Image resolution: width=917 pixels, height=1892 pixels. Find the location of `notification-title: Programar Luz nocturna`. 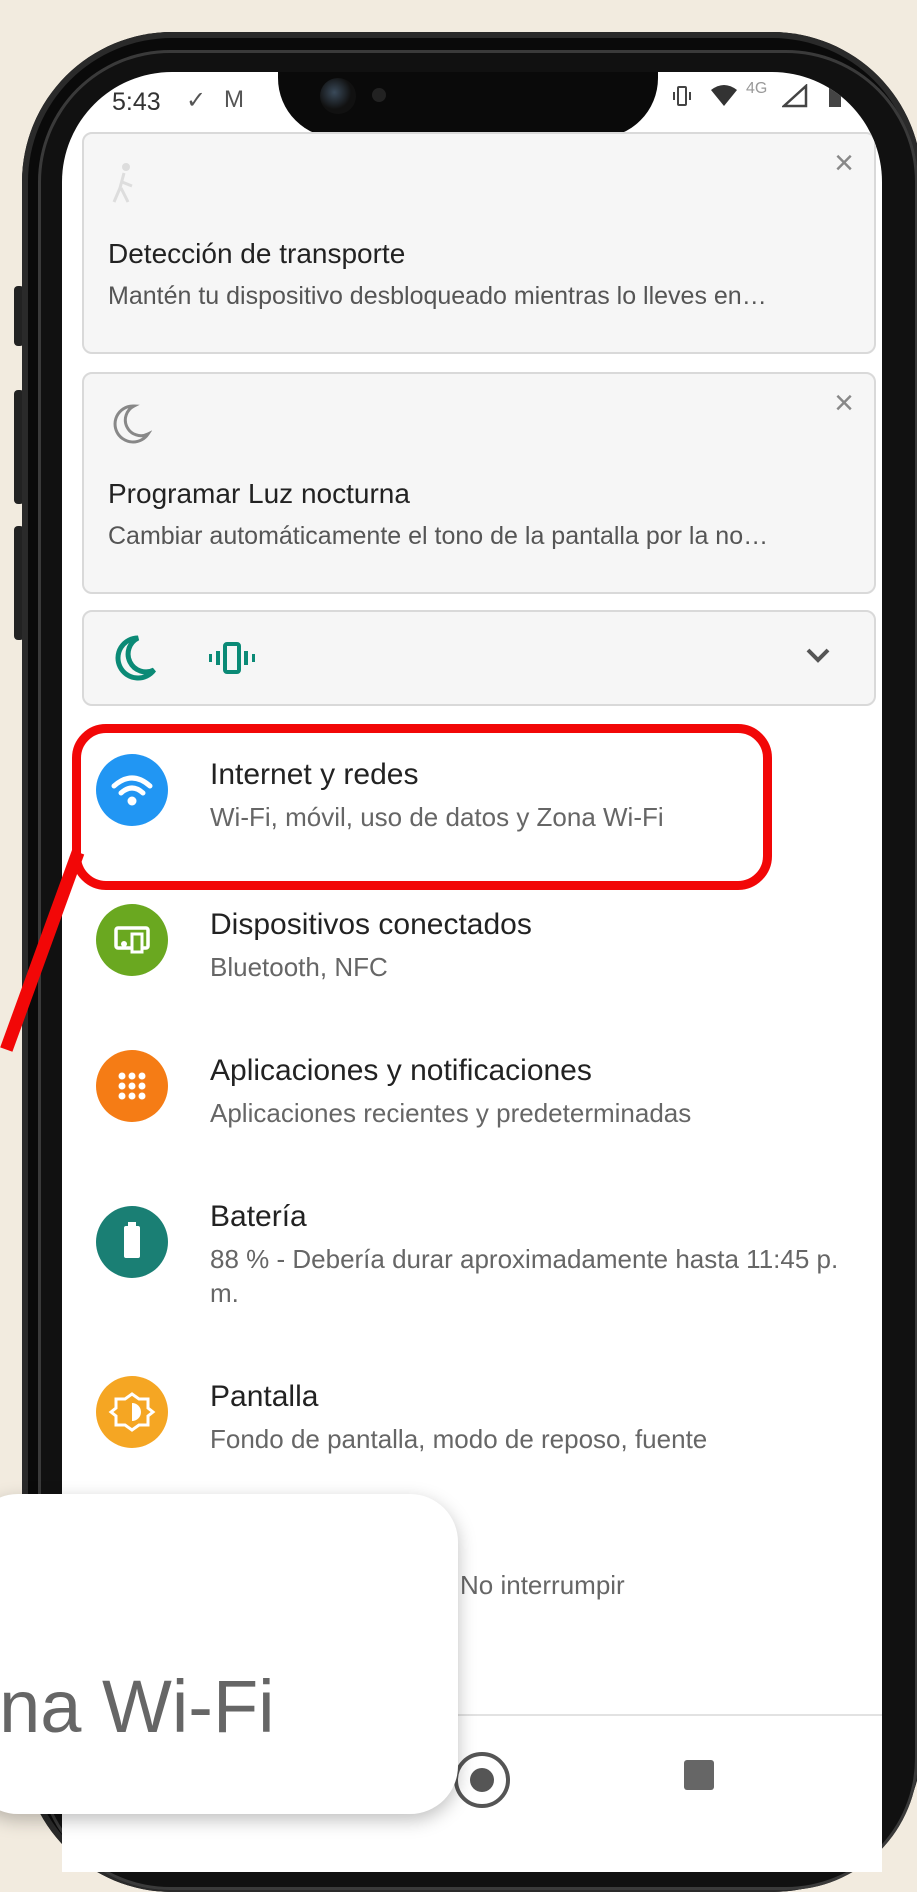

notification-title: Programar Luz nocturna is located at coordinates (259, 493).